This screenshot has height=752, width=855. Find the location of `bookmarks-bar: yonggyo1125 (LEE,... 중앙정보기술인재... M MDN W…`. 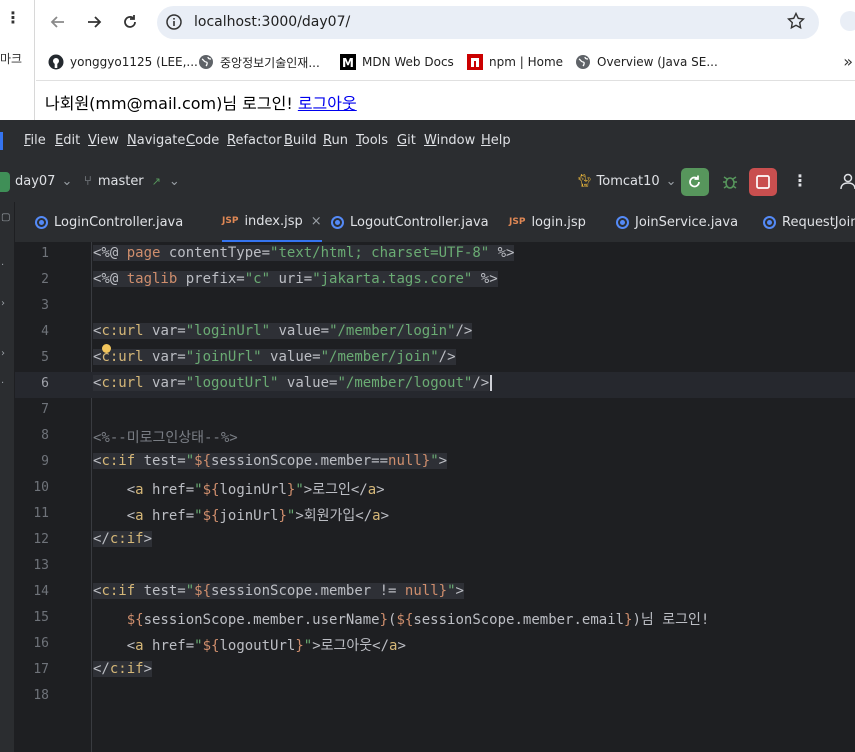

bookmarks-bar: yonggyo1125 (LEE,... 중앙정보기술인재... M MDN W… is located at coordinates (445, 62).